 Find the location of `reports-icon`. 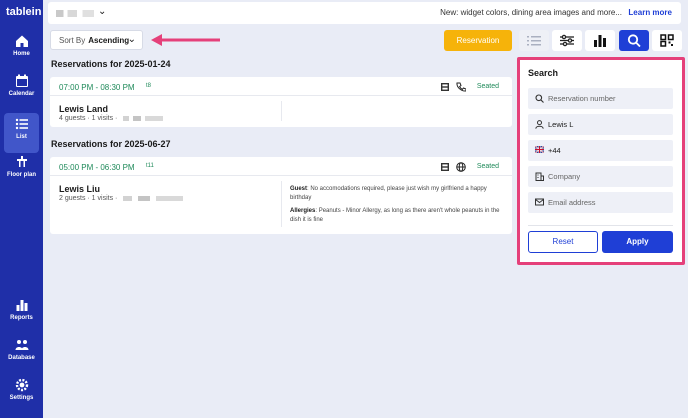

reports-icon is located at coordinates (21, 305).